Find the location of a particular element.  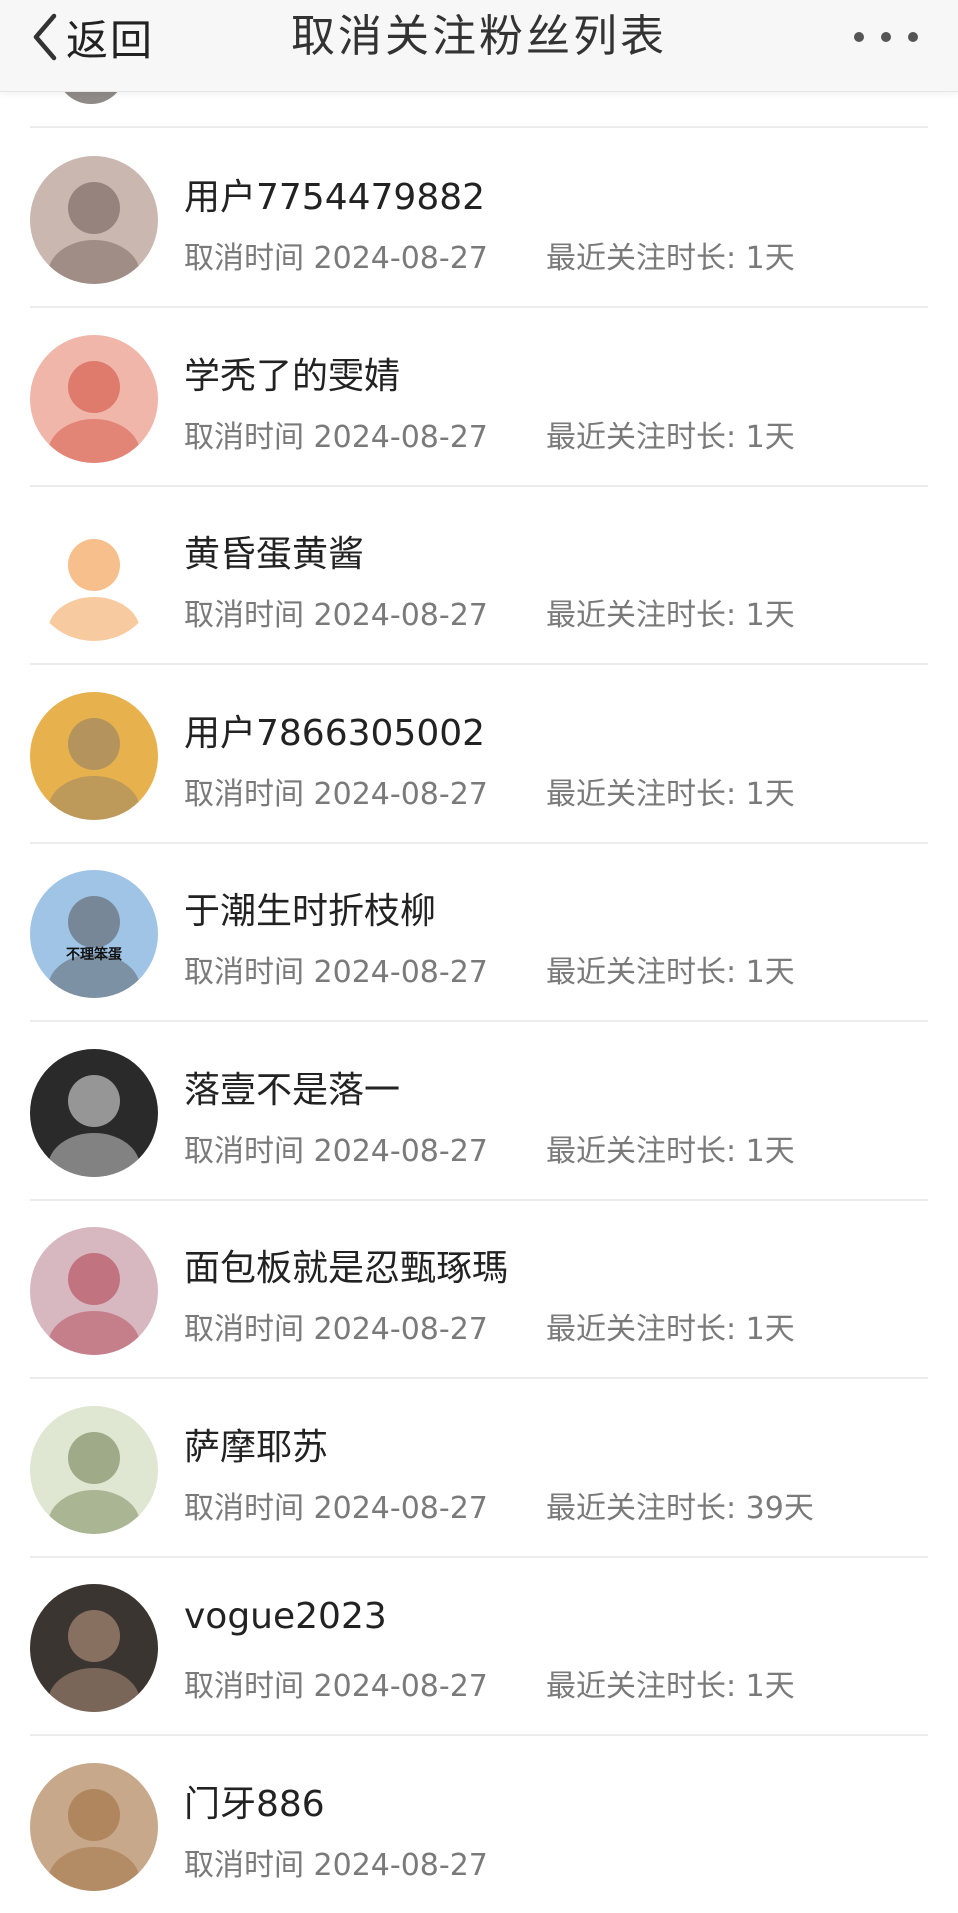

fan-name: 落壹不是落一 is located at coordinates (292, 1090).